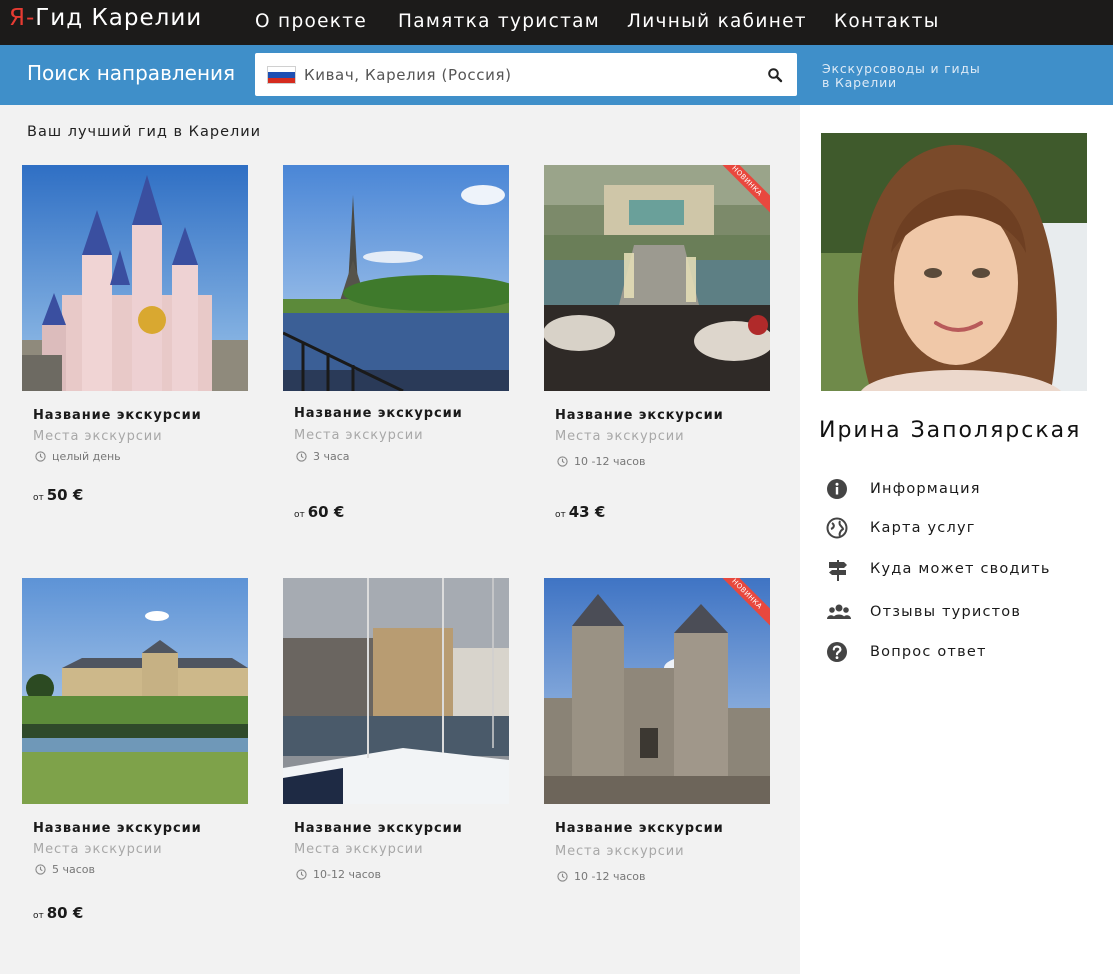 This screenshot has width=1113, height=974. I want to click on search-title: Поиск направления, so click(131, 73).